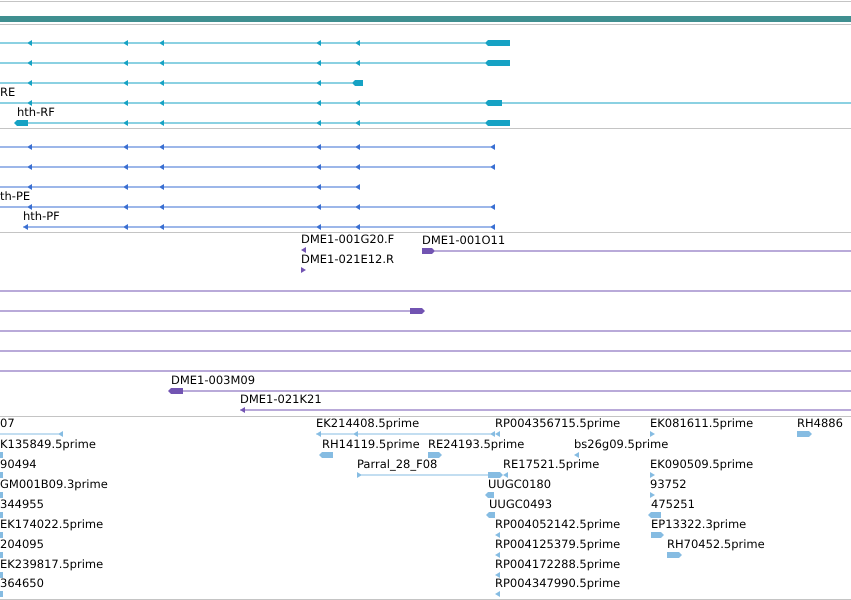  Describe the element at coordinates (18, 464) in the screenshot. I see `feature-label: 90494` at that location.